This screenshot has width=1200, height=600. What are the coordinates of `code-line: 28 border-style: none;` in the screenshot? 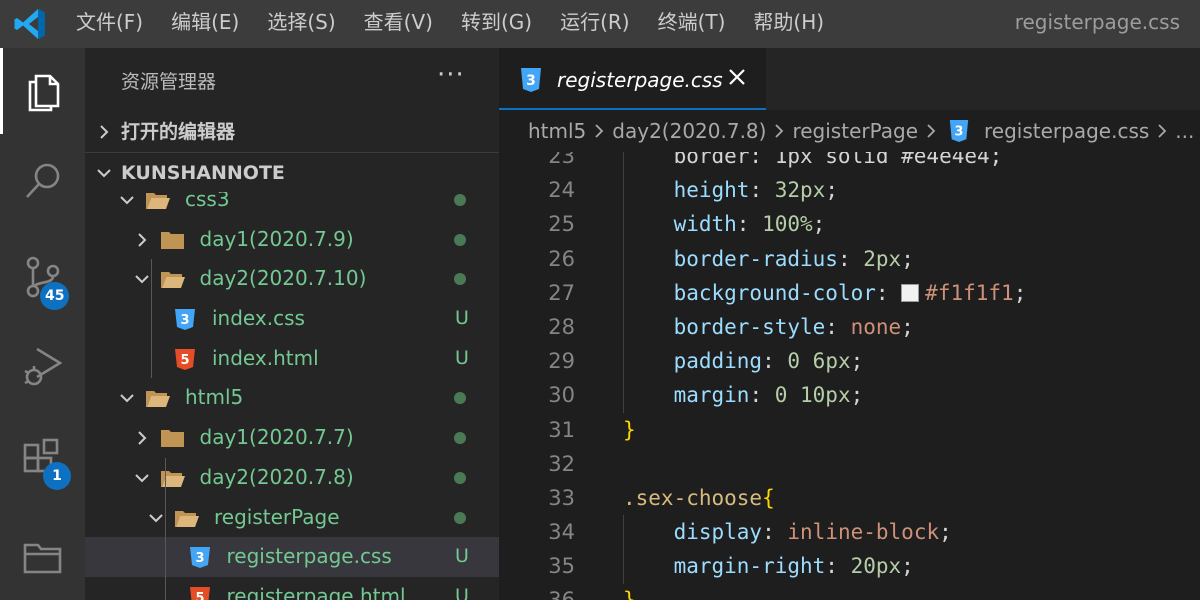 It's located at (849, 327).